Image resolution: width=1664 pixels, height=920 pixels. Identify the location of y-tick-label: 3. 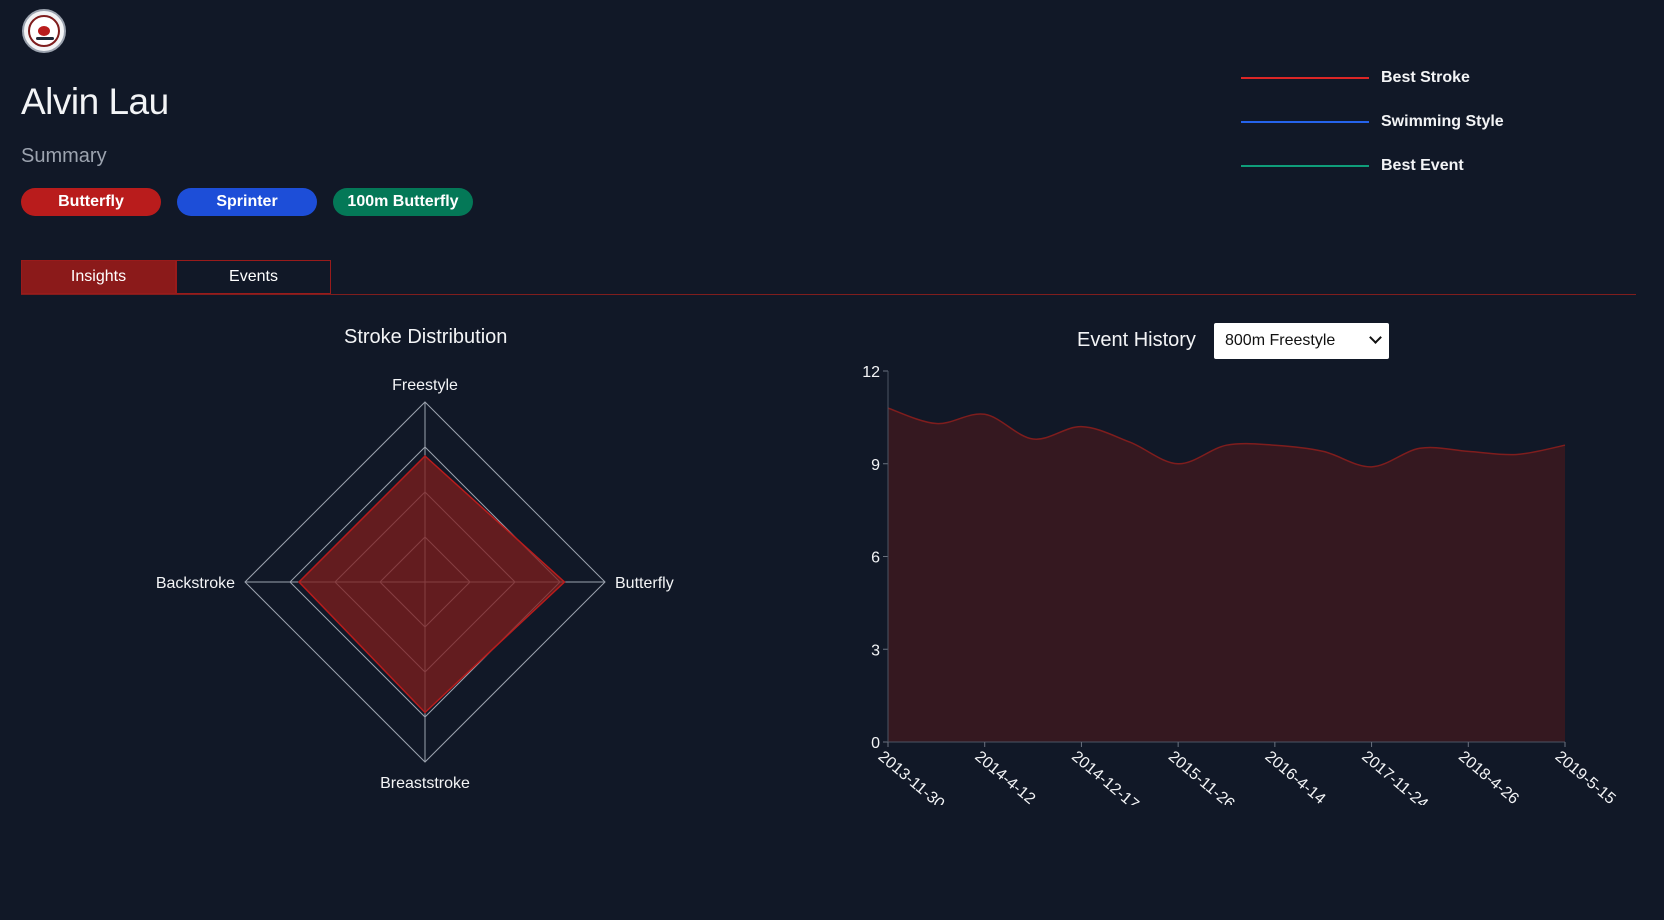
(875, 650).